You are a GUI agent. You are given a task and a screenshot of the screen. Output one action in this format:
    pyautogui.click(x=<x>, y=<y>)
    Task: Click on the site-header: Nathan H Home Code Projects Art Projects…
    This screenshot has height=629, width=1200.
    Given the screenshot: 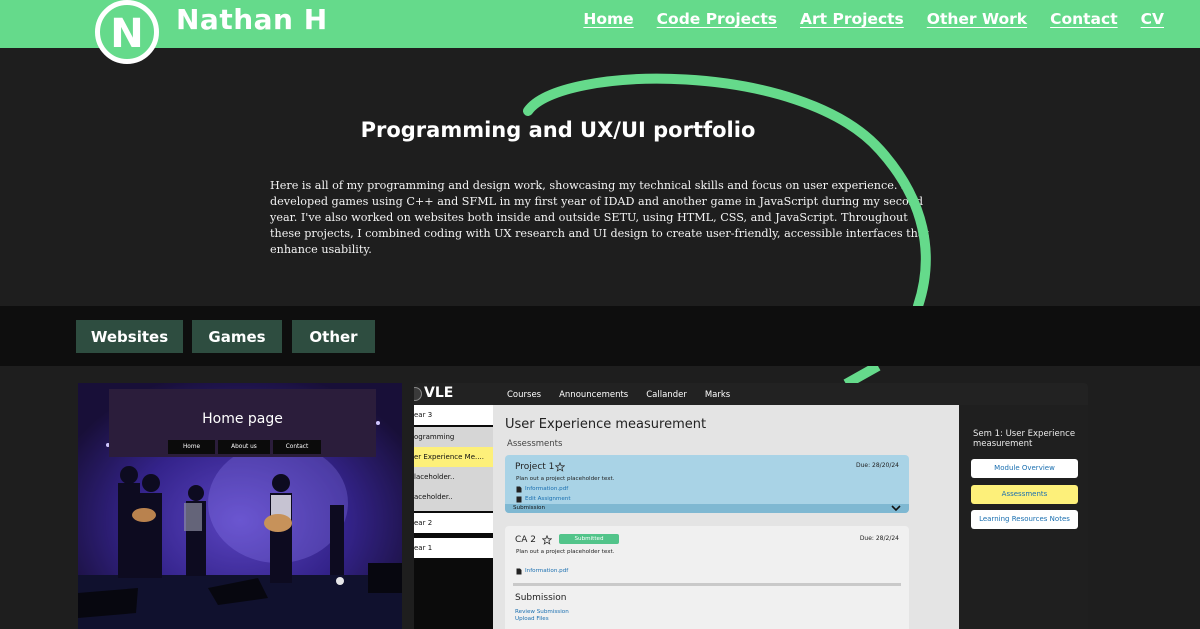 What is the action you would take?
    pyautogui.click(x=600, y=24)
    